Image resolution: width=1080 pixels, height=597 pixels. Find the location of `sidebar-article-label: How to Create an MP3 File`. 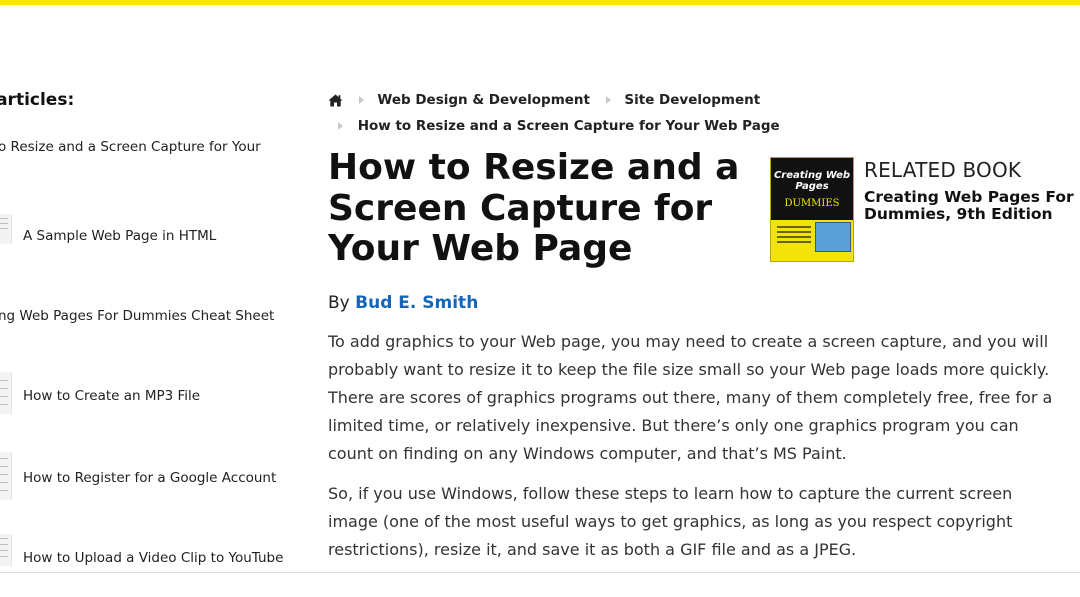

sidebar-article-label: How to Create an MP3 File is located at coordinates (112, 396).